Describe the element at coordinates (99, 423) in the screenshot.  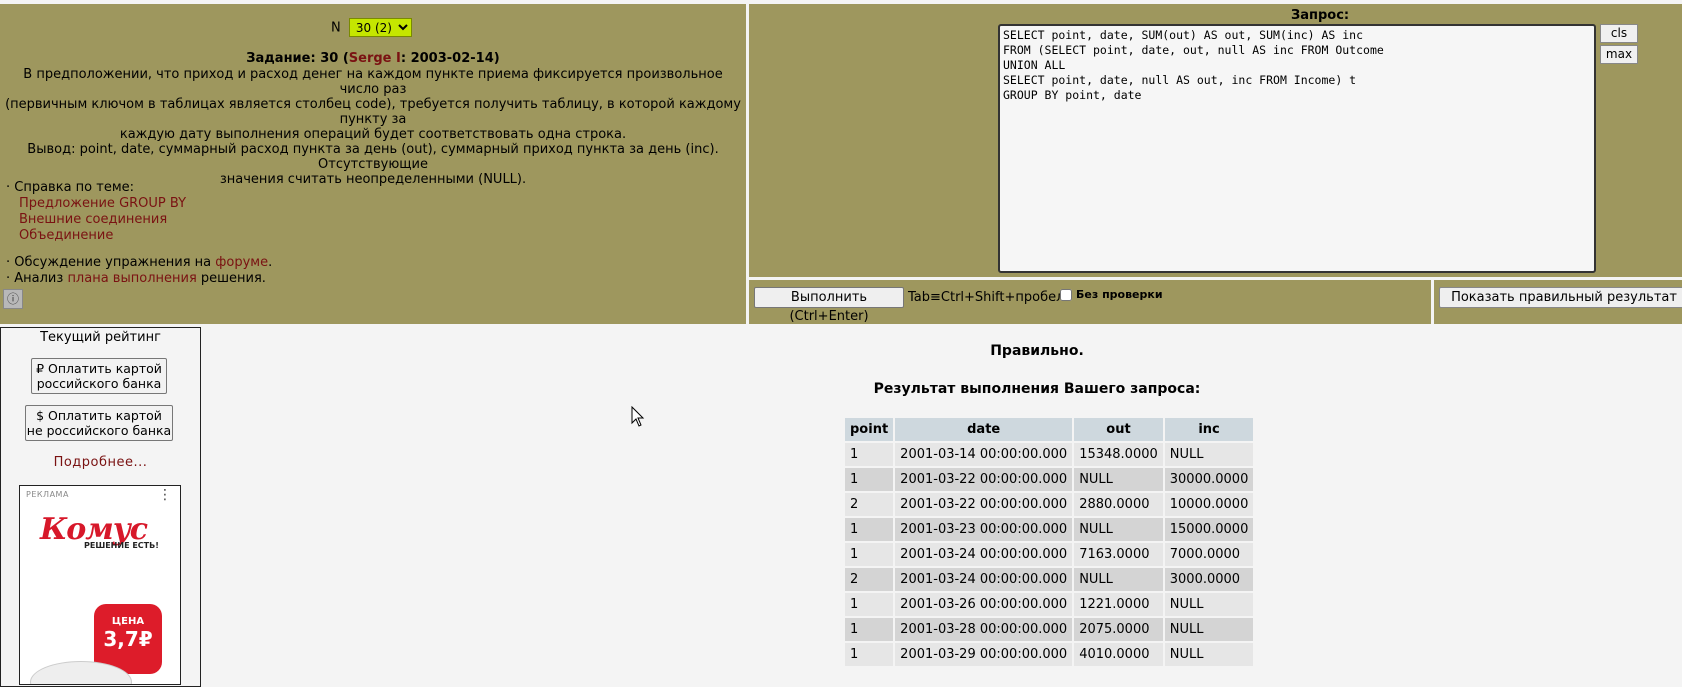
I see `pay-foreign-card-button: $ Оплатить картой не российского банка` at that location.